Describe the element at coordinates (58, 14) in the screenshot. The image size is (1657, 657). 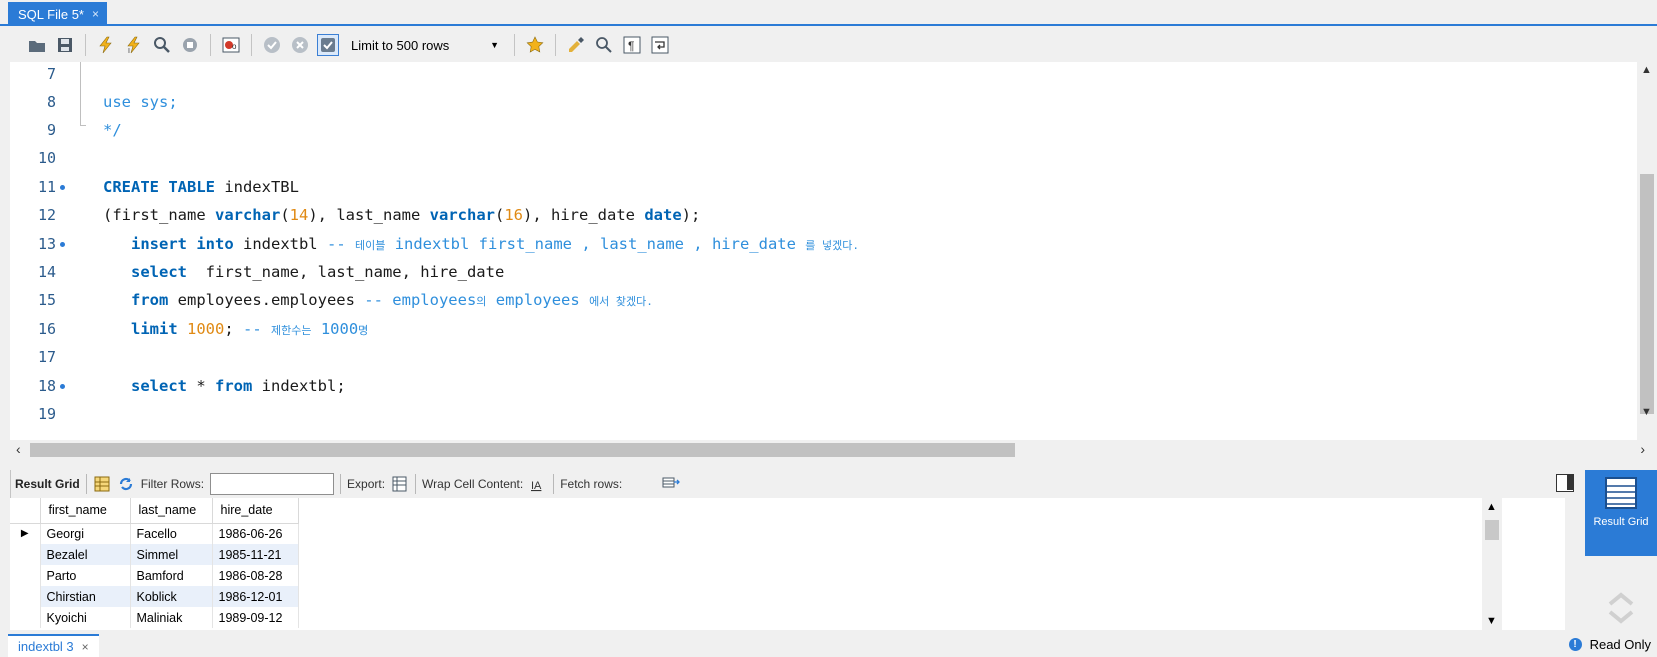
I see `tab-sql-file: SQL File 5* ×` at that location.